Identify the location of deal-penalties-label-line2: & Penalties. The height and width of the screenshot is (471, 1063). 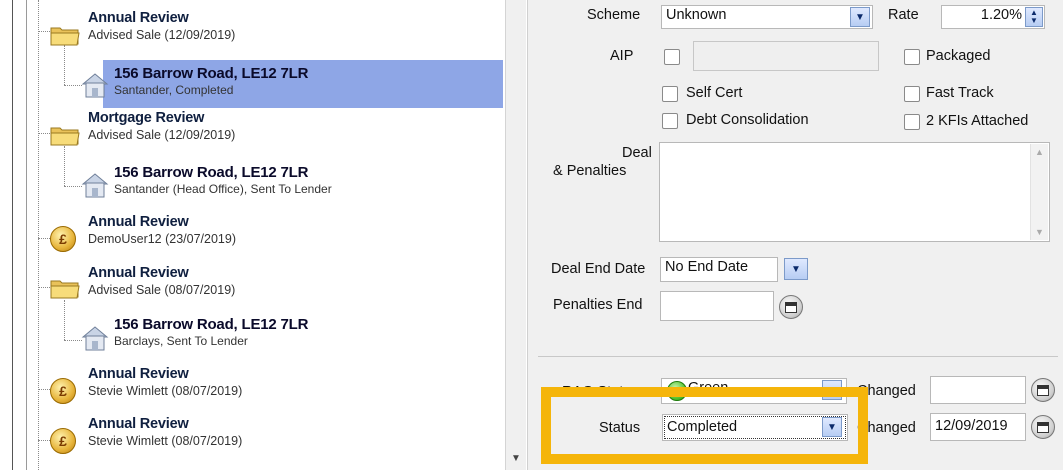
(590, 171).